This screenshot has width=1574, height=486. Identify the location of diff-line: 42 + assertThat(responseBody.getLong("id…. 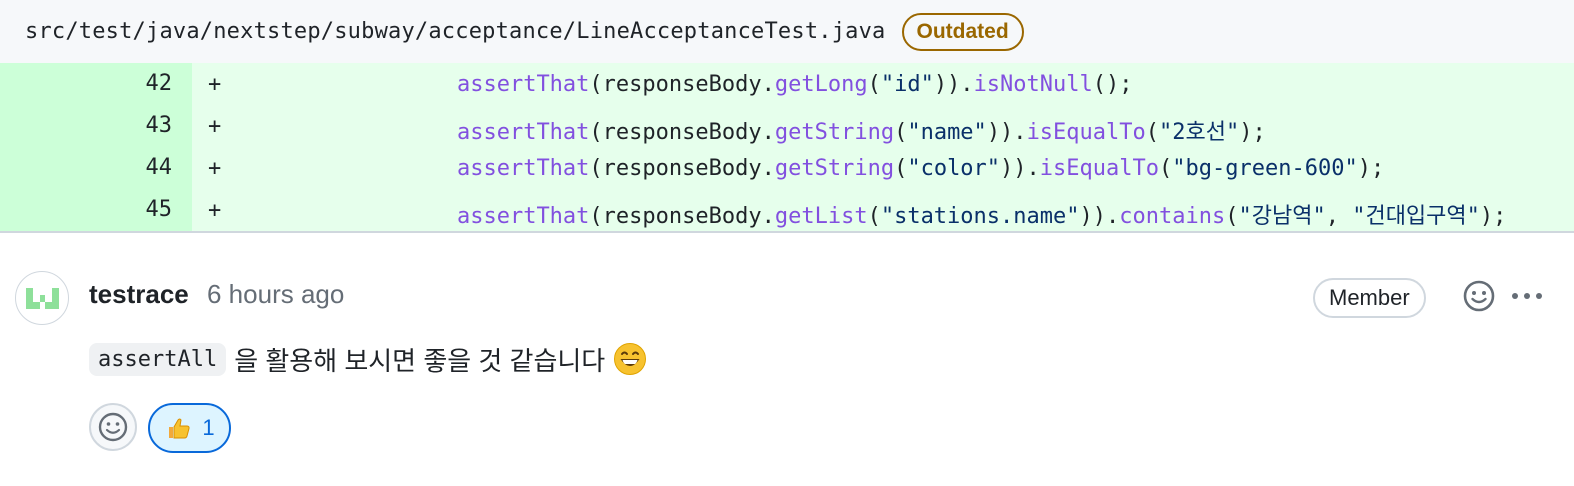
(787, 84).